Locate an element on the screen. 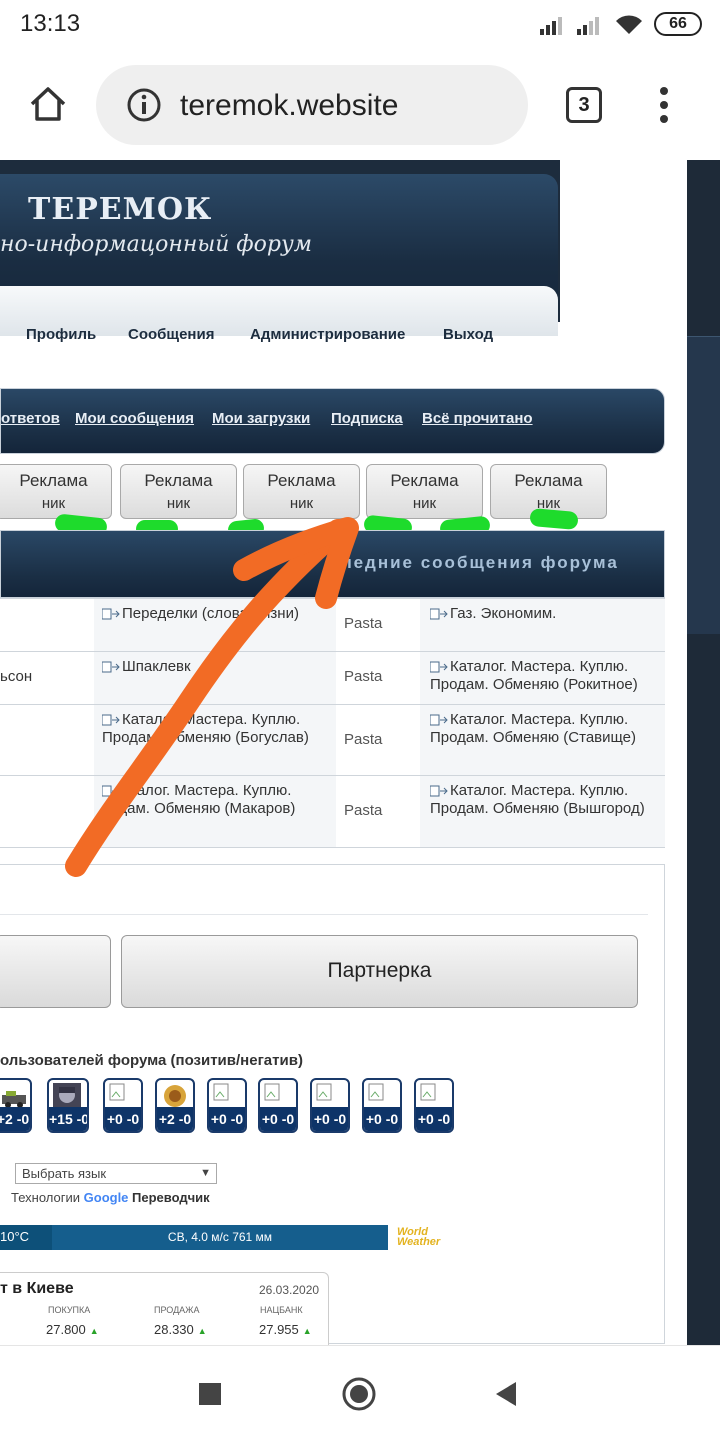 The width and height of the screenshot is (720, 1440). more-menu-icon is located at coordinates (664, 105).